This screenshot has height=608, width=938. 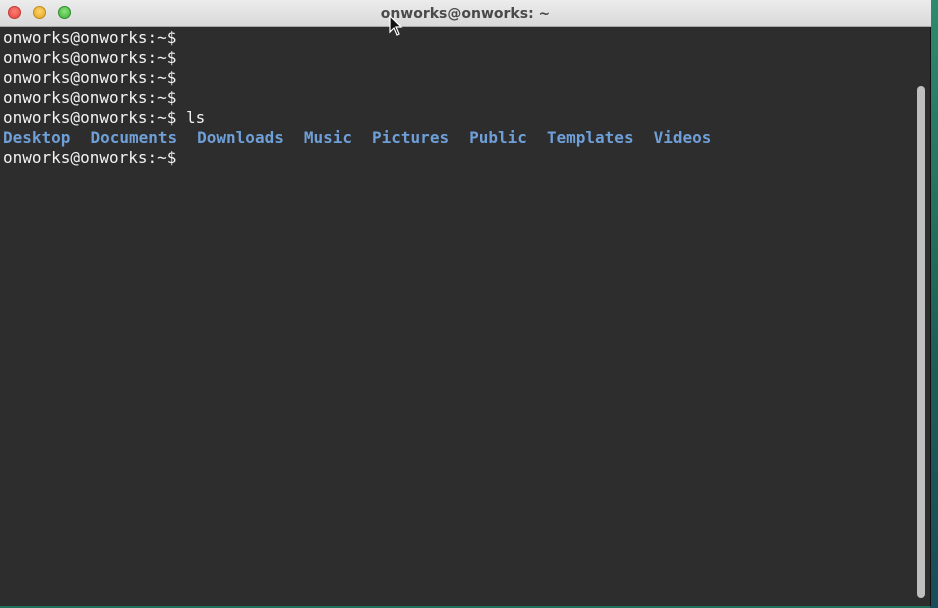 What do you see at coordinates (934, 304) in the screenshot?
I see `desktop-background` at bounding box center [934, 304].